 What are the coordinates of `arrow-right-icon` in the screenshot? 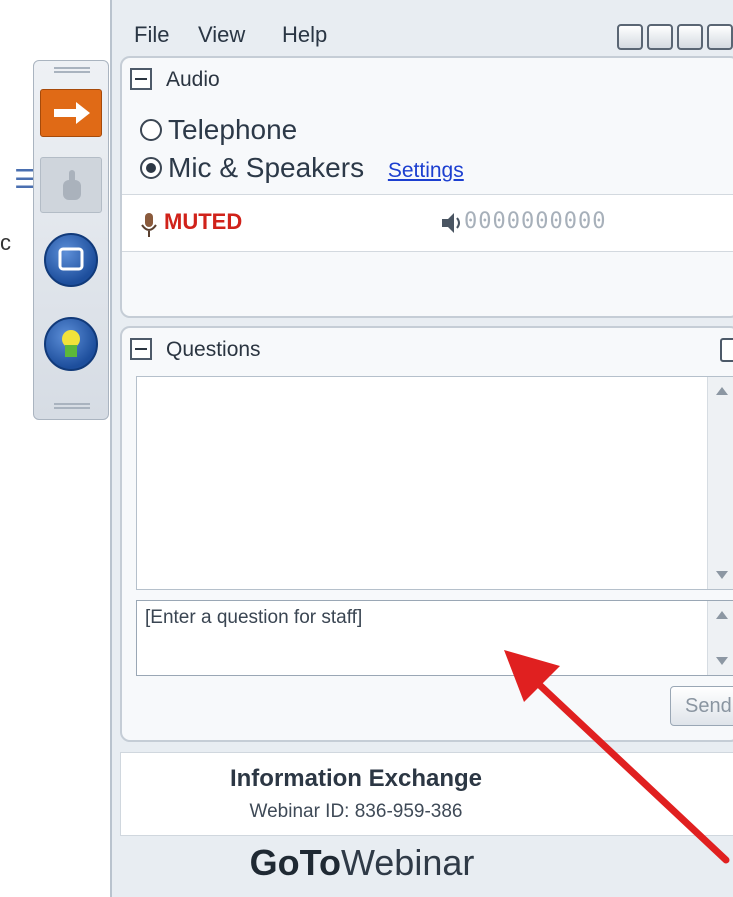 It's located at (72, 113).